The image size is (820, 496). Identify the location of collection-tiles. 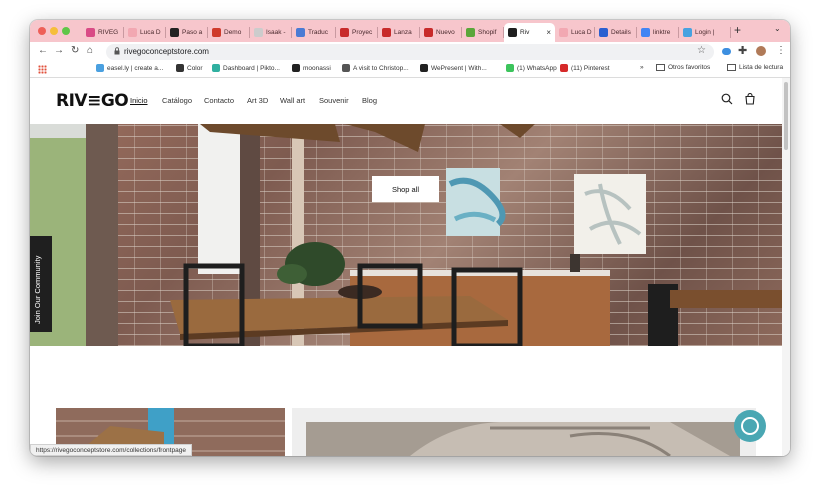
(406, 432).